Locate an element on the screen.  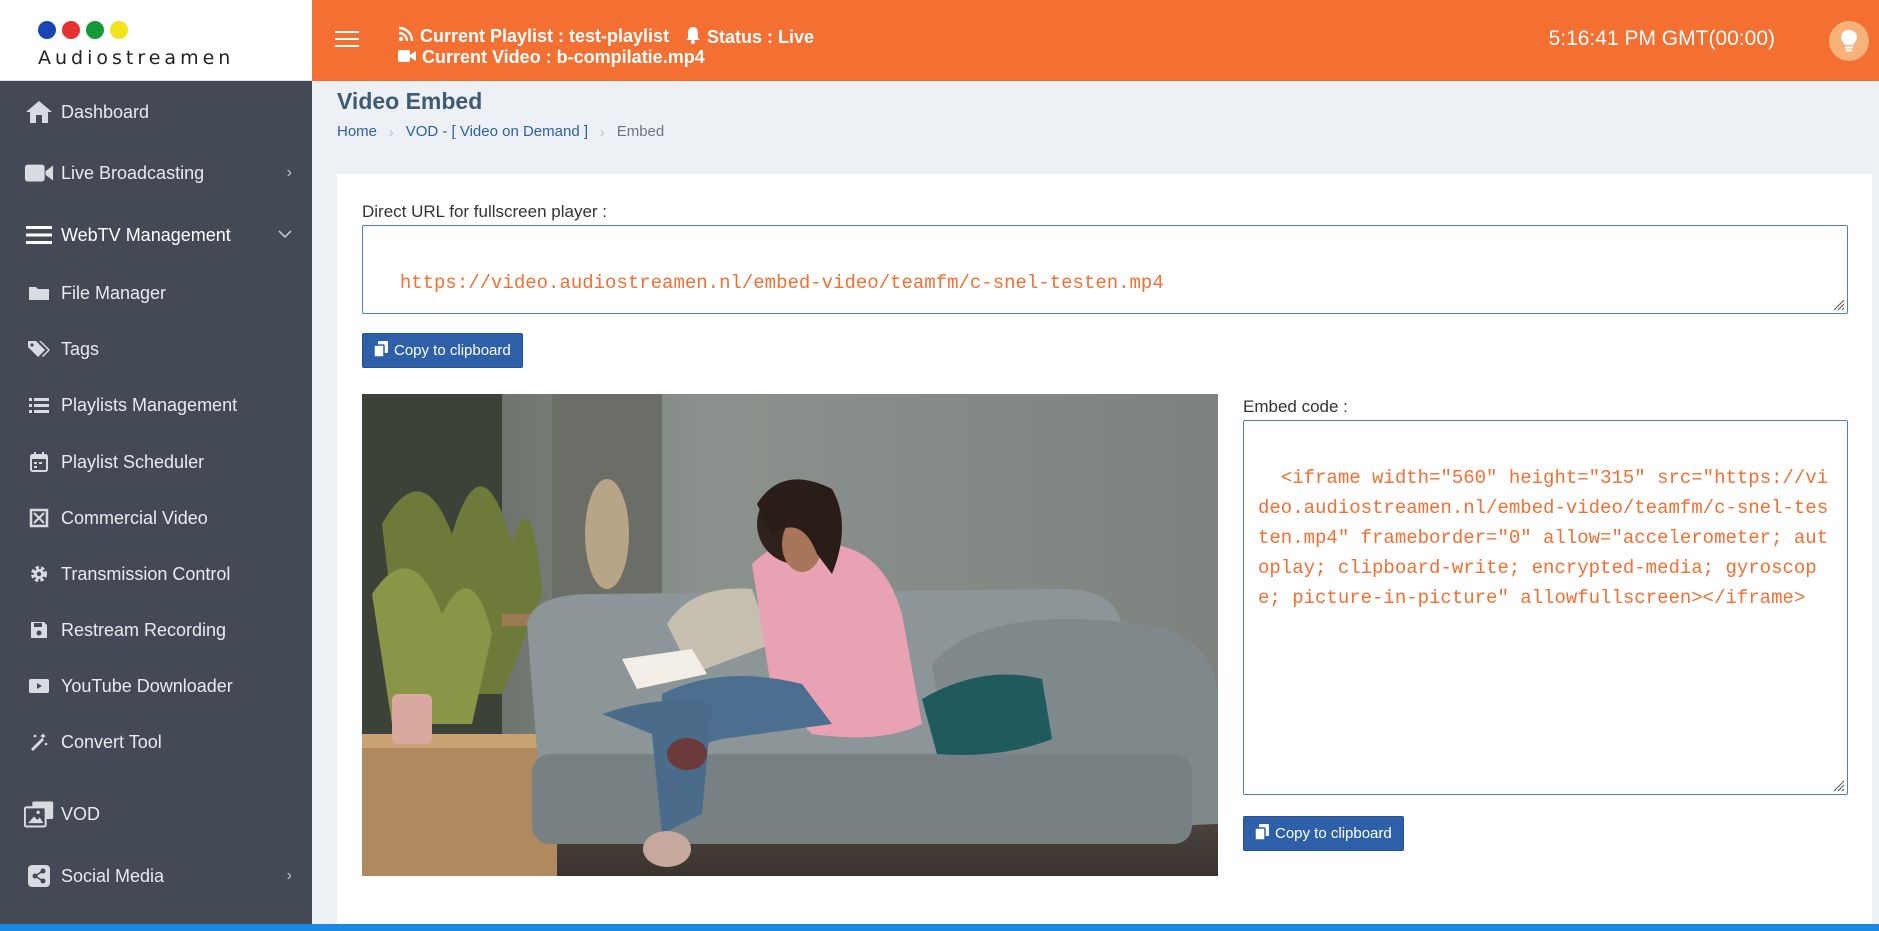
stream-status: Status : Live is located at coordinates (749, 37).